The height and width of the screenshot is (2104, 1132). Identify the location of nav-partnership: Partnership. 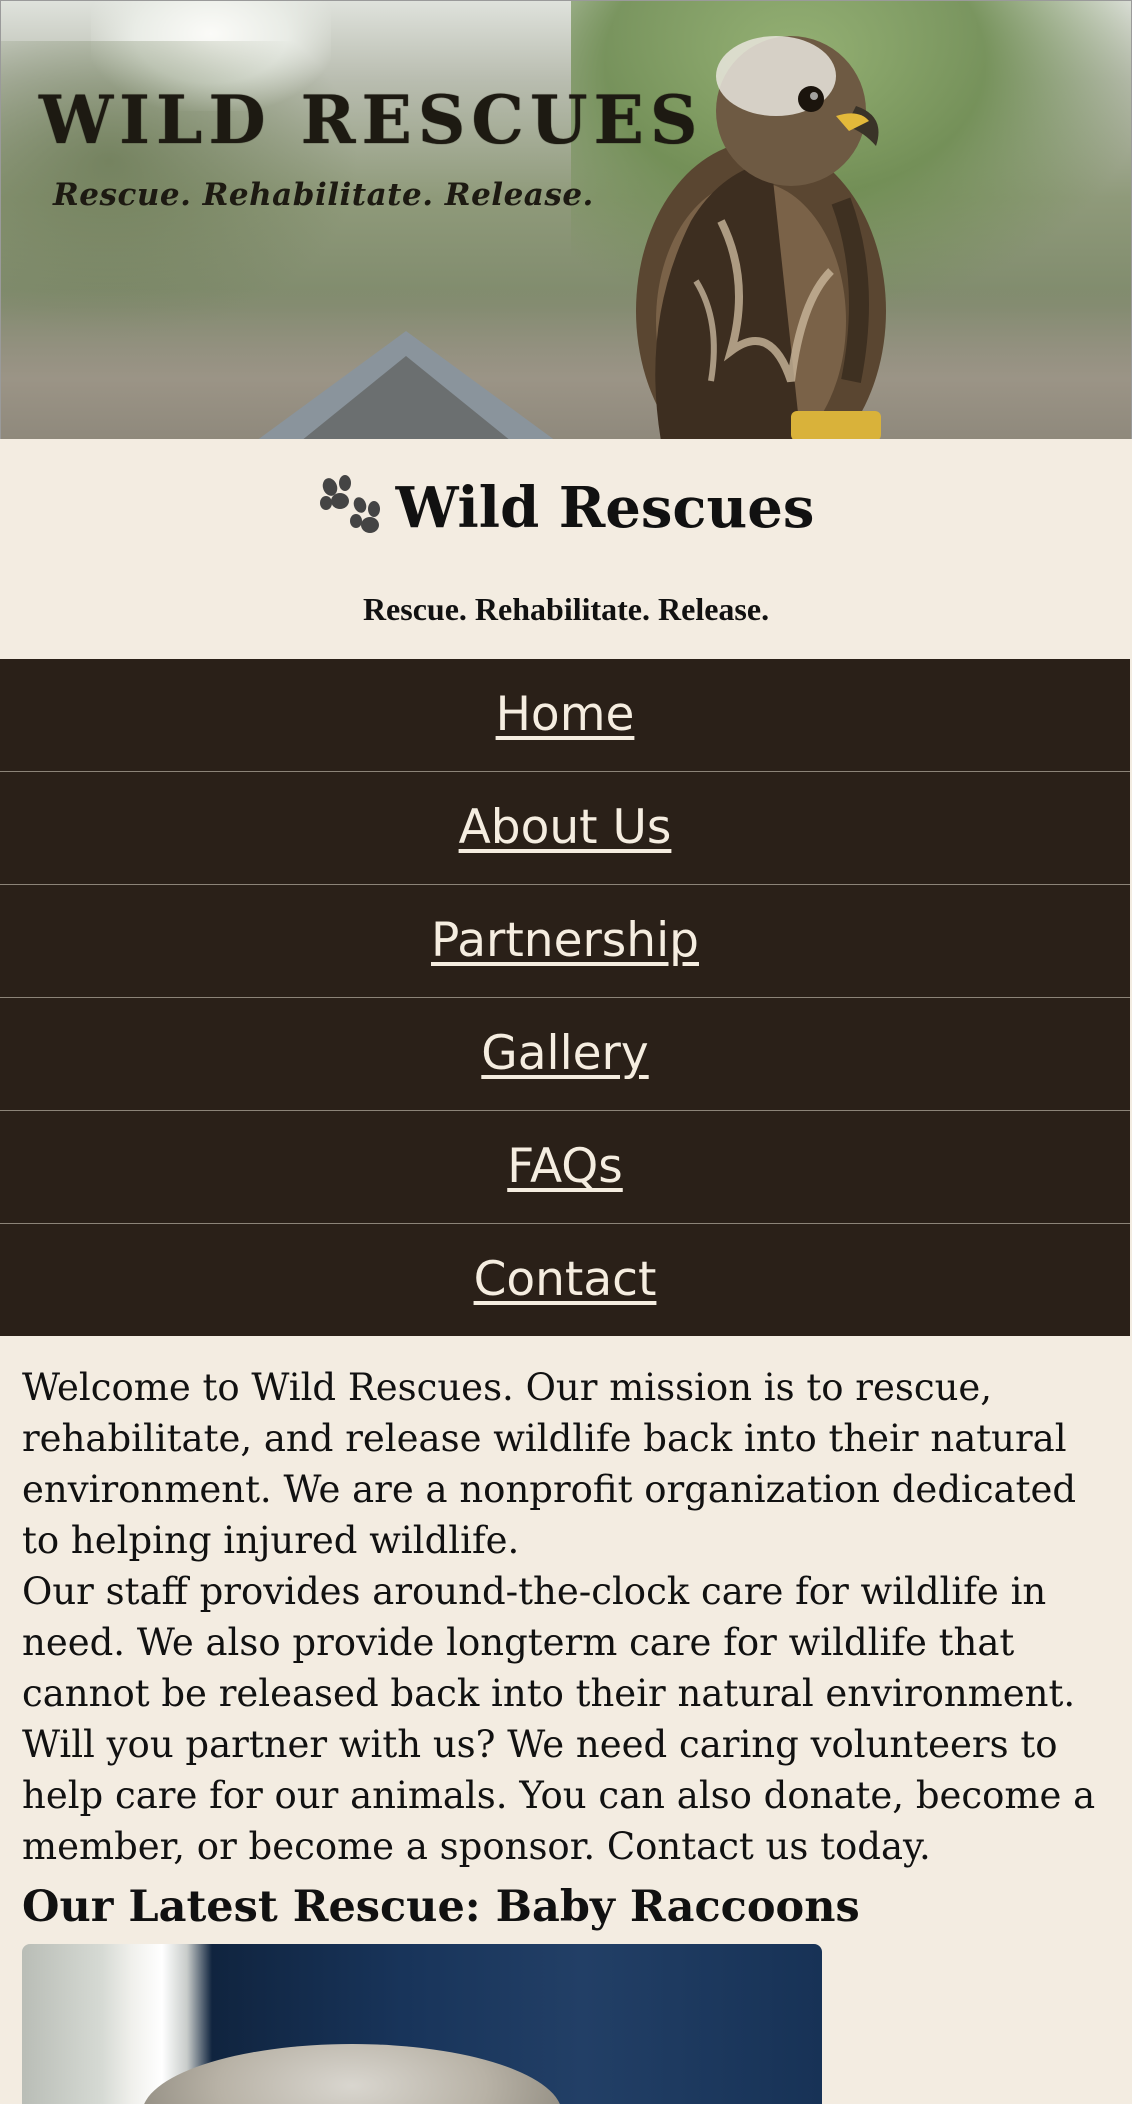
(565, 941).